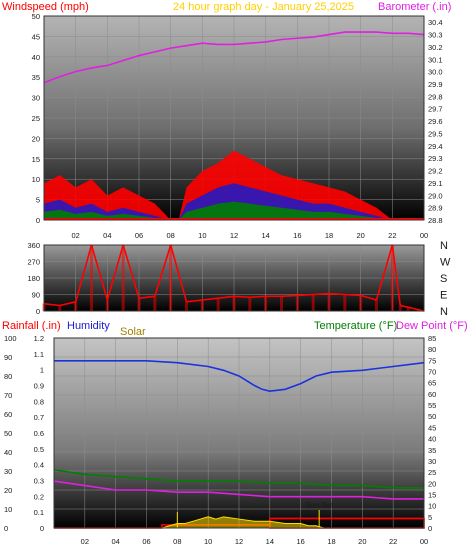  I want to click on y-tick-right: 15, so click(432, 494).